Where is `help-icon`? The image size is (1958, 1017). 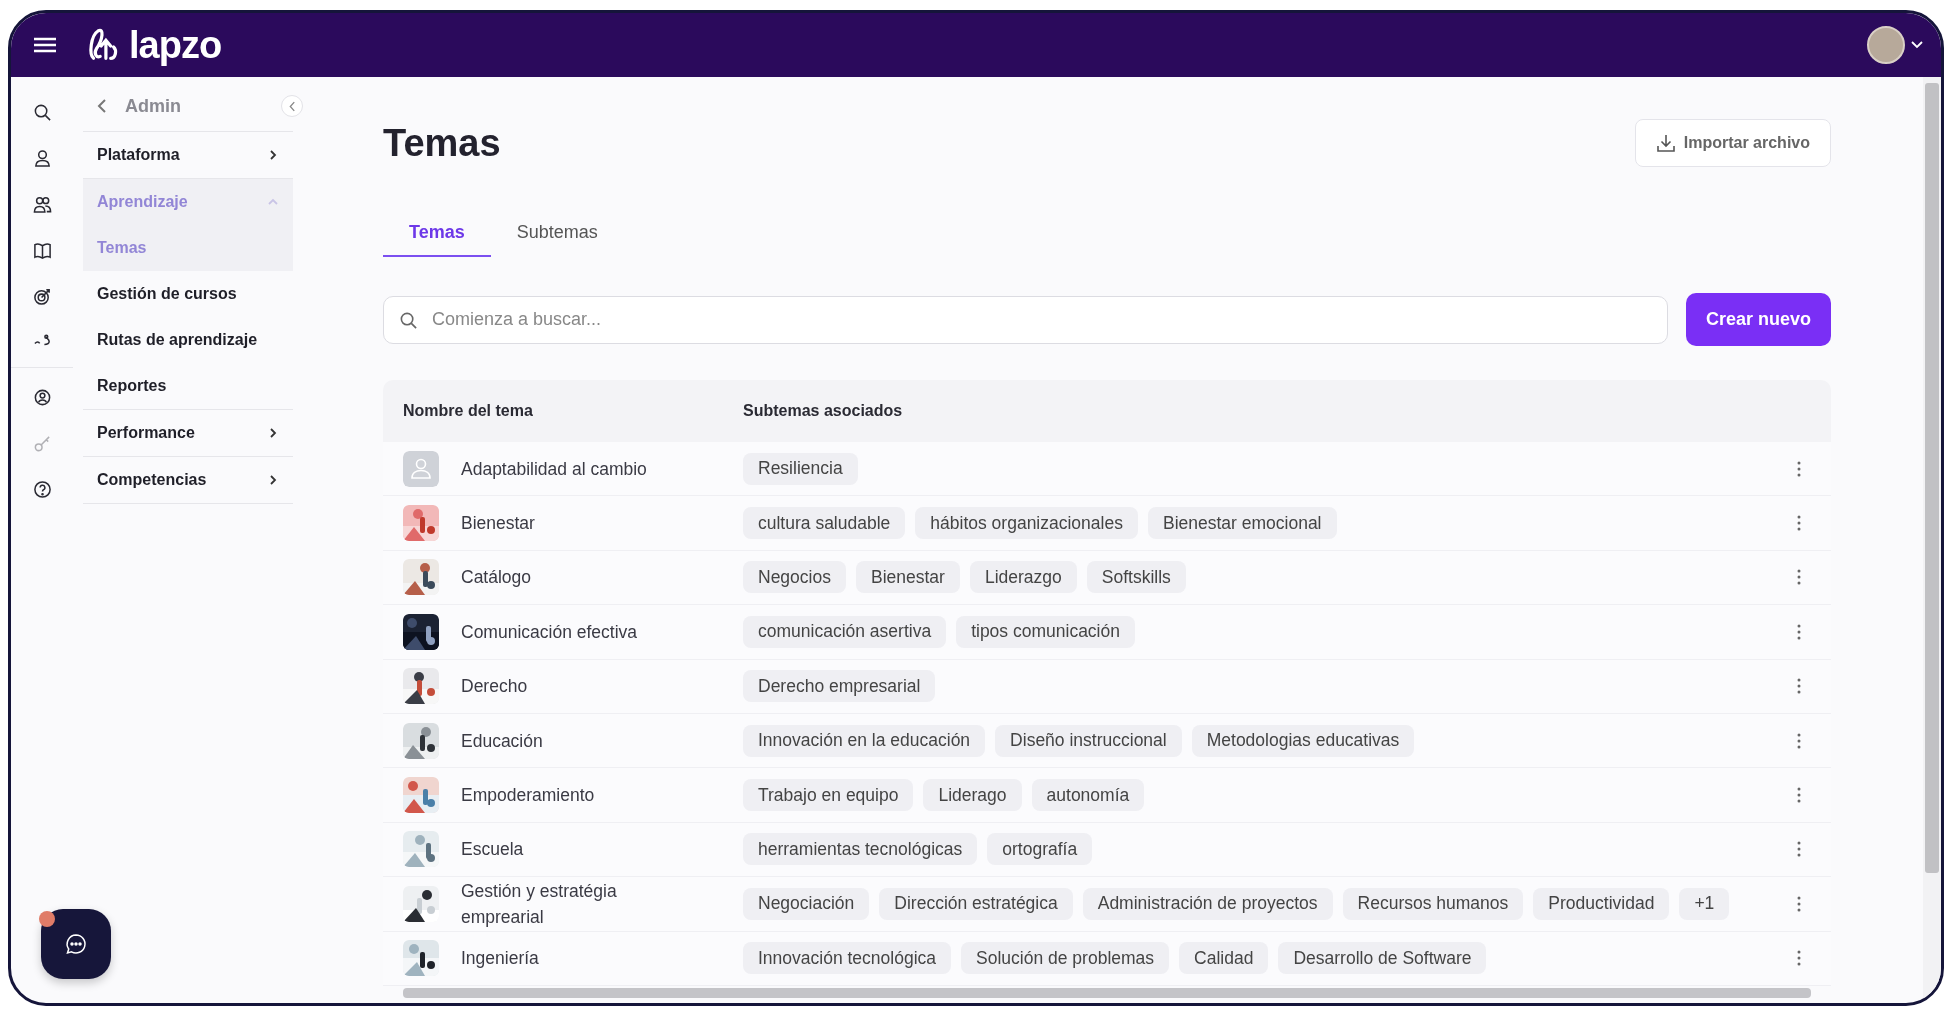 help-icon is located at coordinates (42, 489).